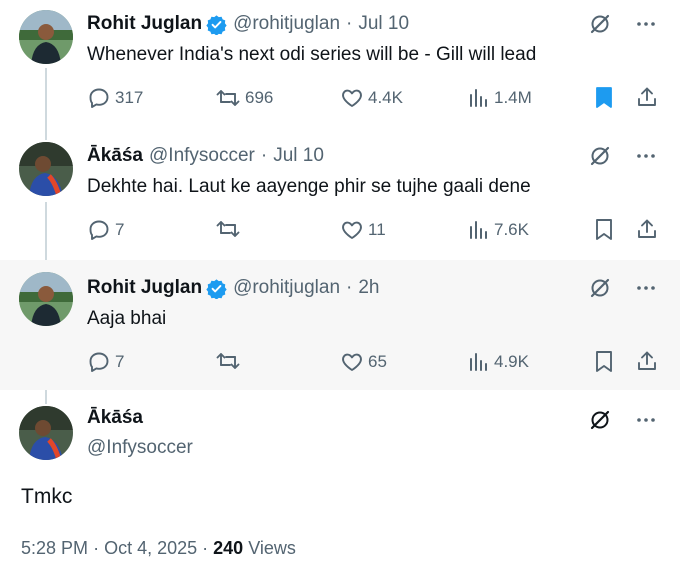 This screenshot has height=571, width=680. I want to click on reply-count: 317, so click(129, 97).